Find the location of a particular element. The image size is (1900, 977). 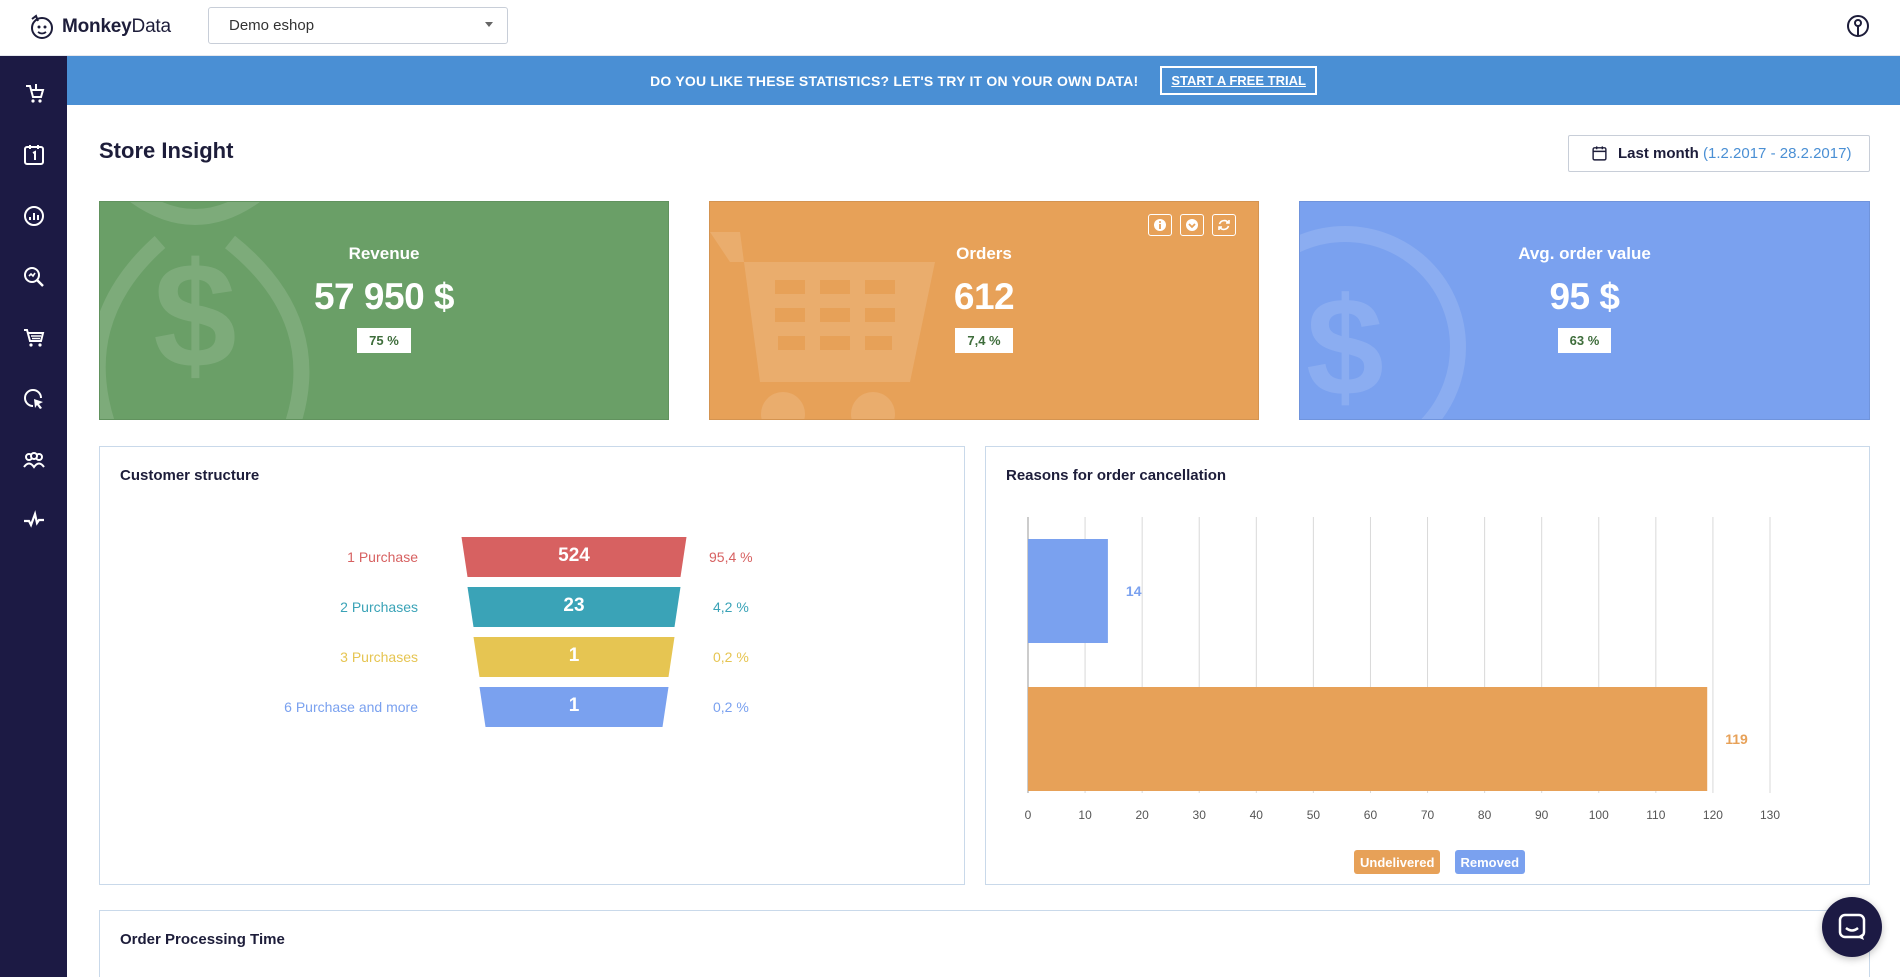

x-tick-label: 40 is located at coordinates (1257, 815).